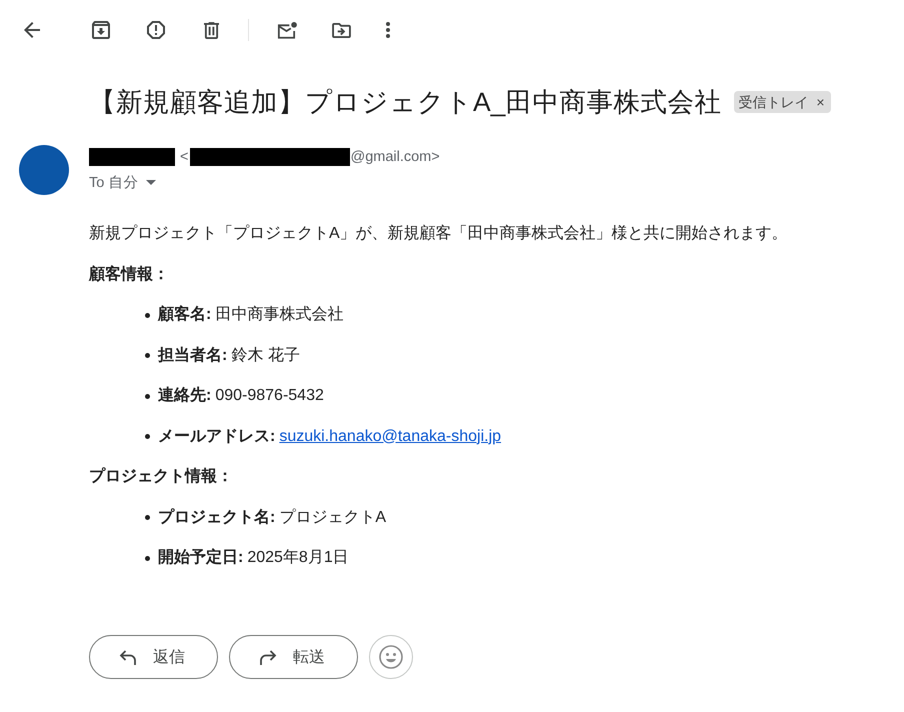 This screenshot has height=712, width=904. Describe the element at coordinates (161, 476) in the screenshot. I see `section-heading: プロジェクト情報：` at that location.